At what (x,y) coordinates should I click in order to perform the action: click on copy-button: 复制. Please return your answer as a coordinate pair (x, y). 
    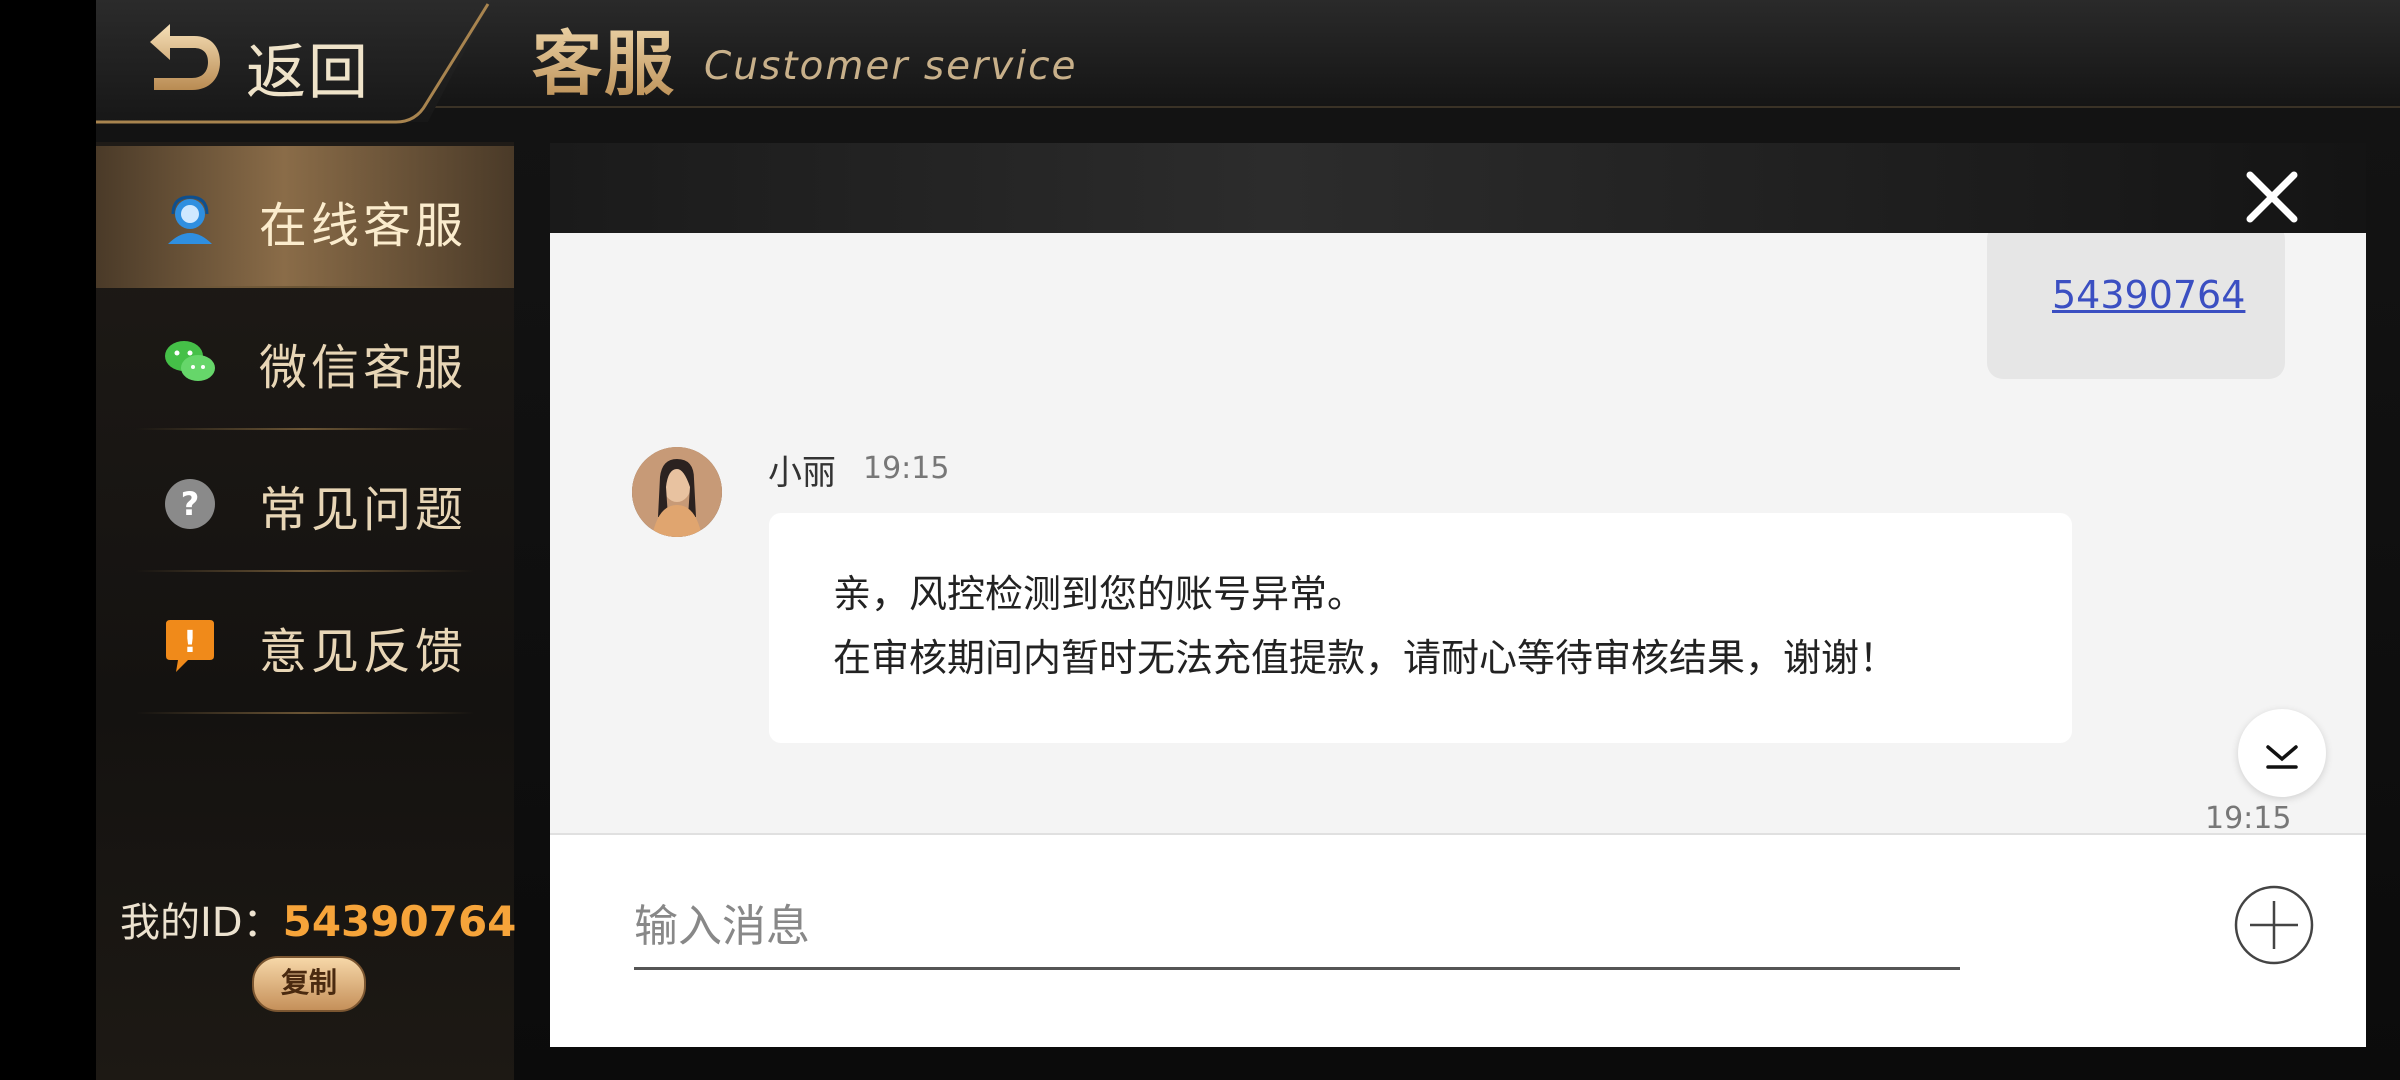
    Looking at the image, I should click on (309, 984).